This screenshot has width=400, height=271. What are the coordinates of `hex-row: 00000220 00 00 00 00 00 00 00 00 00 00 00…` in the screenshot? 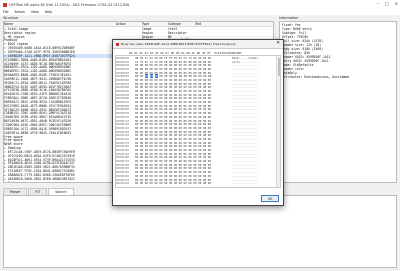 It's located at (198, 183).